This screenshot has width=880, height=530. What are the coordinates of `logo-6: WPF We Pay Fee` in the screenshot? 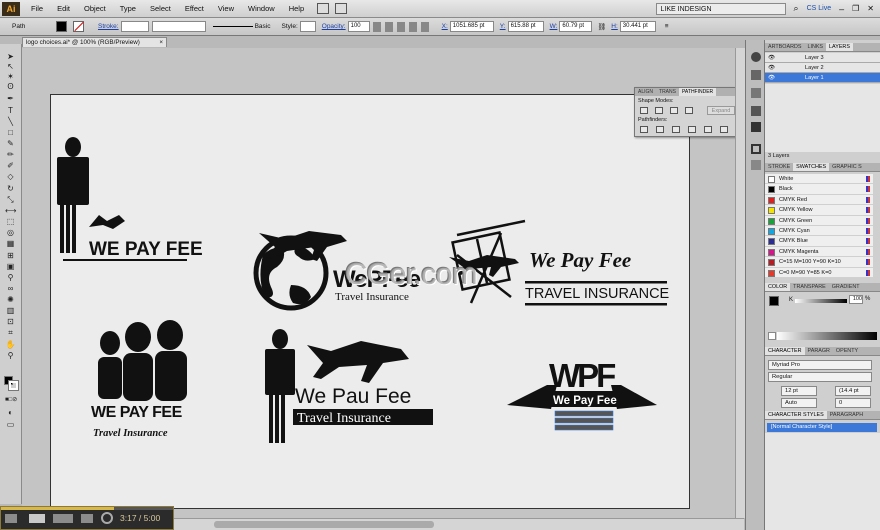 It's located at (582, 394).